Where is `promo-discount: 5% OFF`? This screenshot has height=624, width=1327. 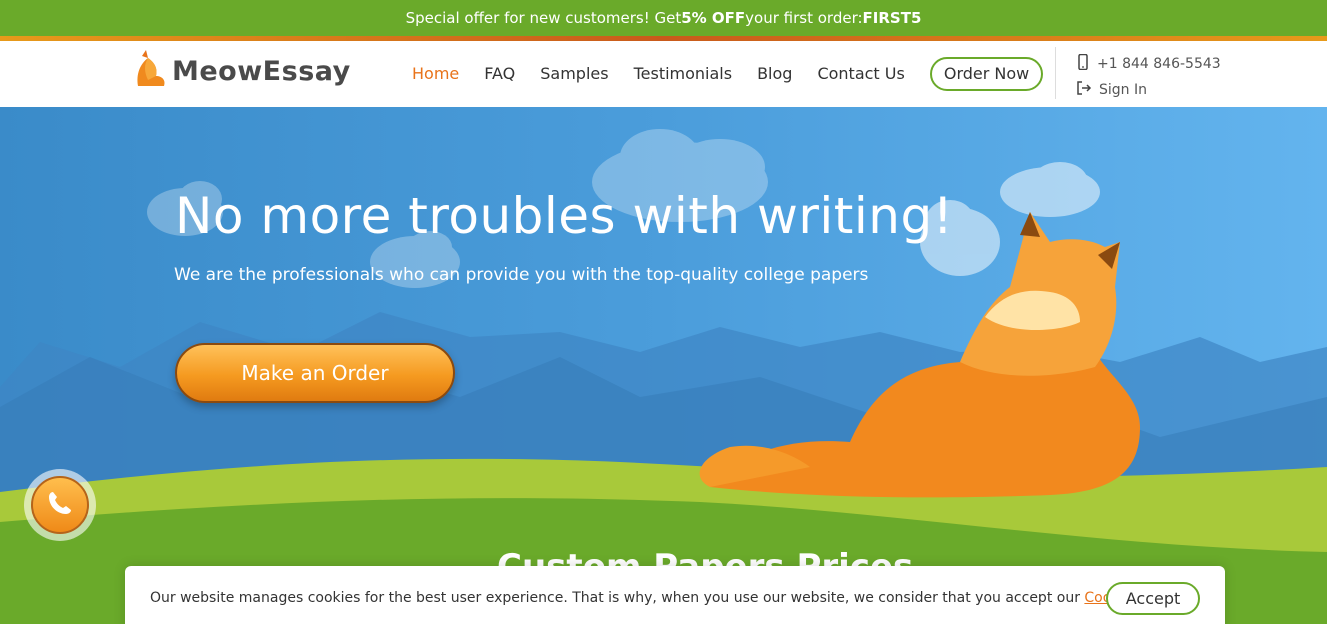
promo-discount: 5% OFF is located at coordinates (713, 18).